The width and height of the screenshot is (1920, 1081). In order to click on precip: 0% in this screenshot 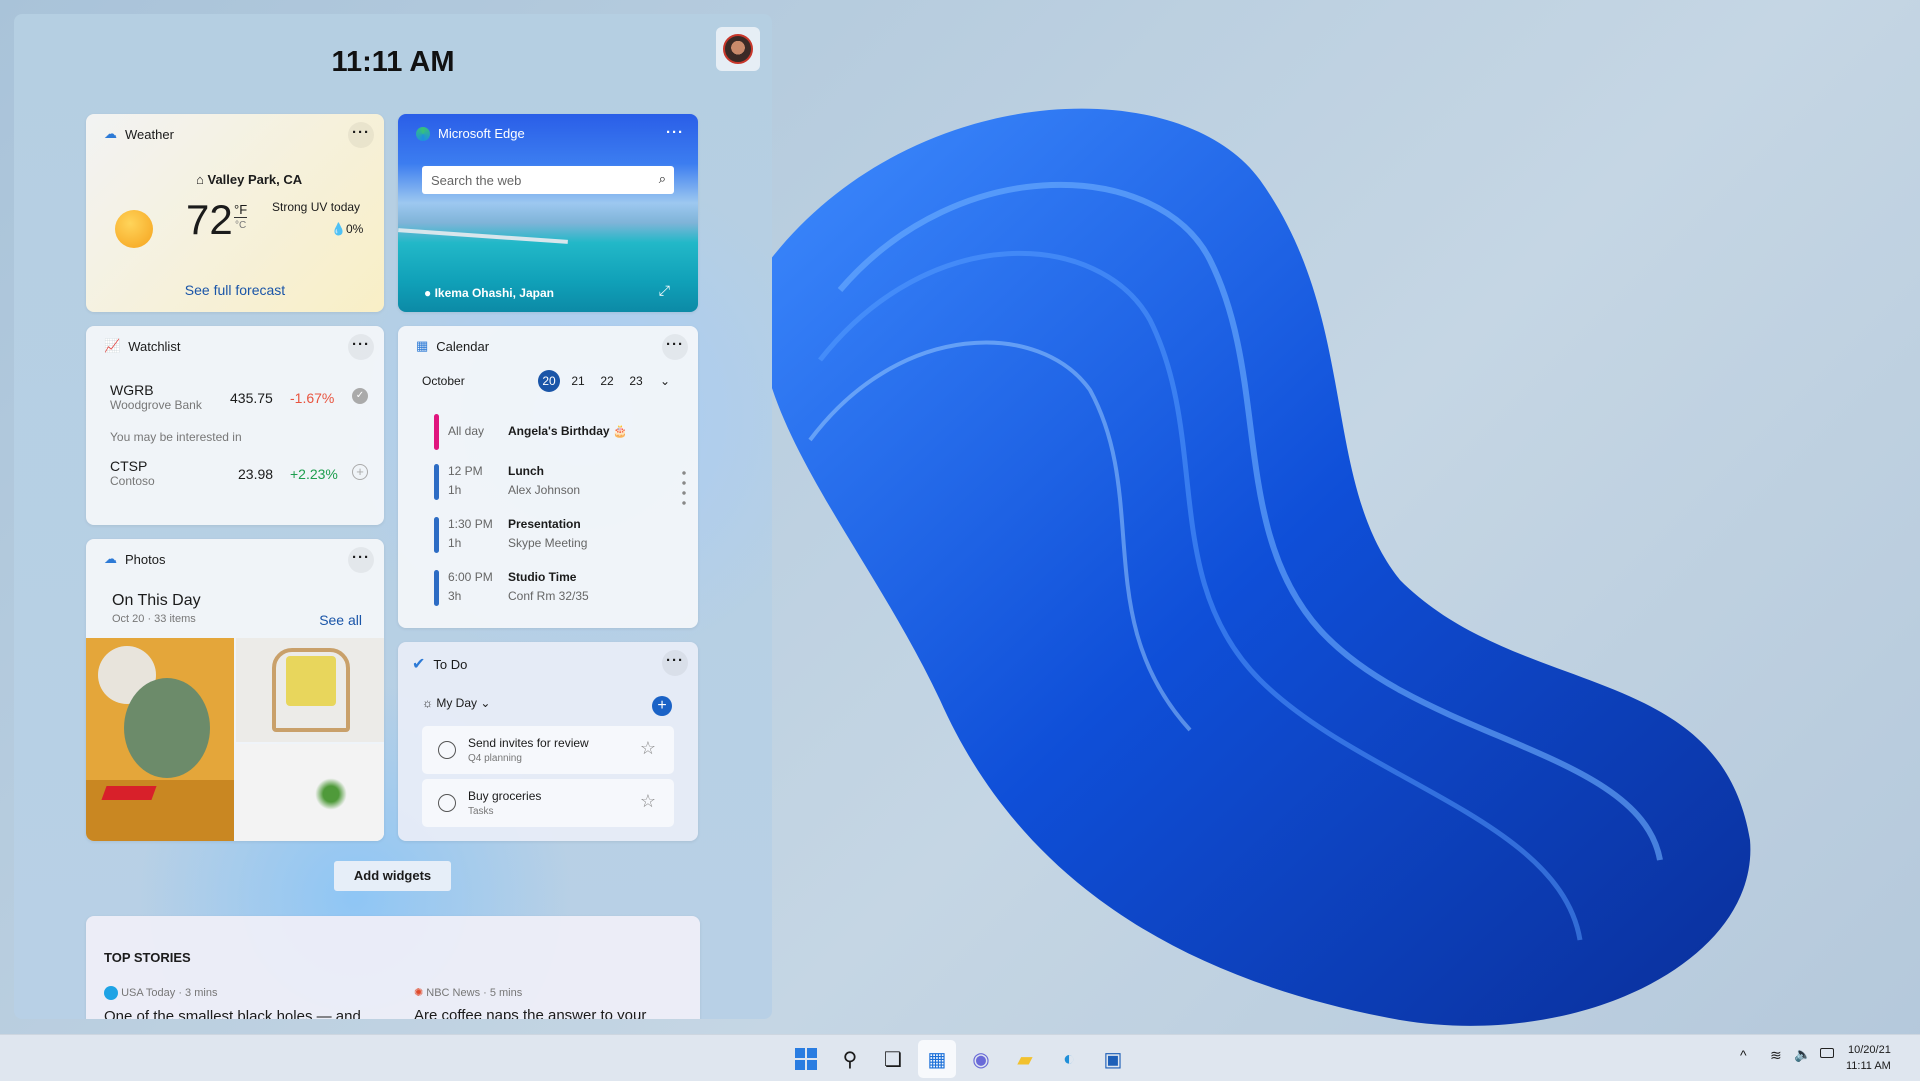, I will do `click(354, 229)`.